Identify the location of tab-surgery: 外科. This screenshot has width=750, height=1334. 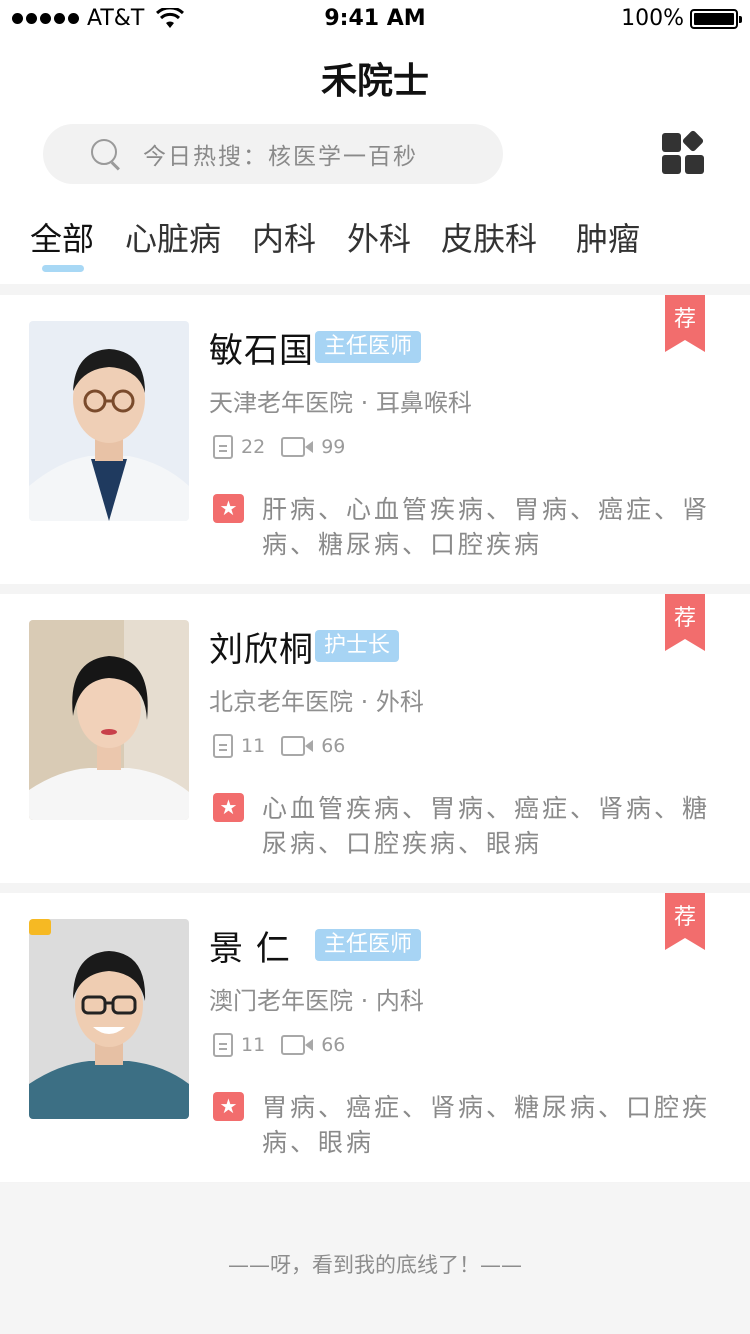
(379, 237).